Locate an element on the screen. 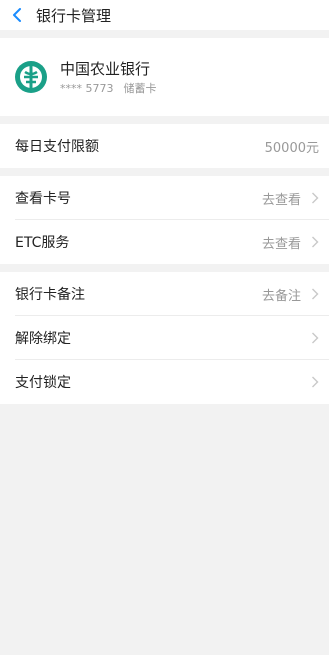 This screenshot has height=655, width=329. daily-limit-label: 每日支付限额 is located at coordinates (57, 147).